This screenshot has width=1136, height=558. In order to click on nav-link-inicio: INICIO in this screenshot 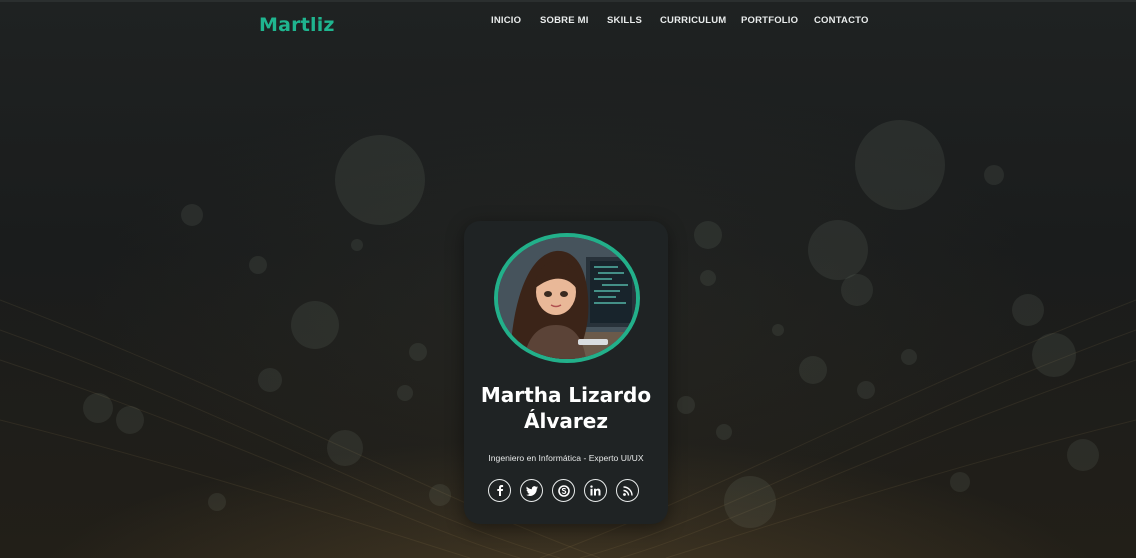, I will do `click(506, 20)`.